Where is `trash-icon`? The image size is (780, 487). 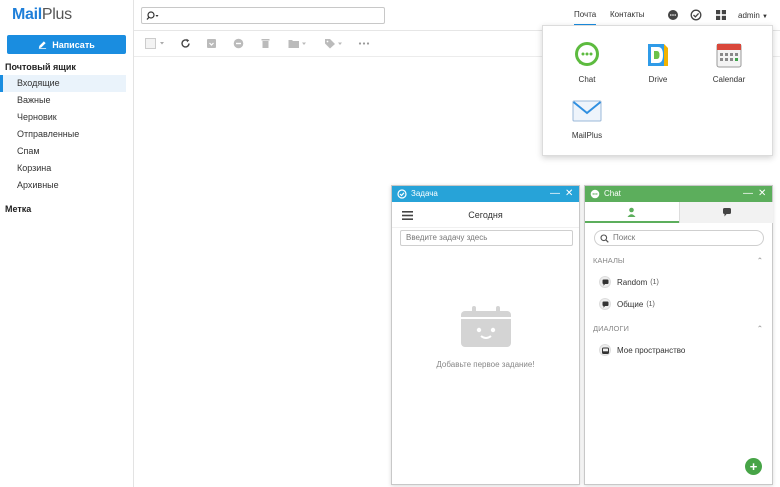
trash-icon is located at coordinates (265, 43).